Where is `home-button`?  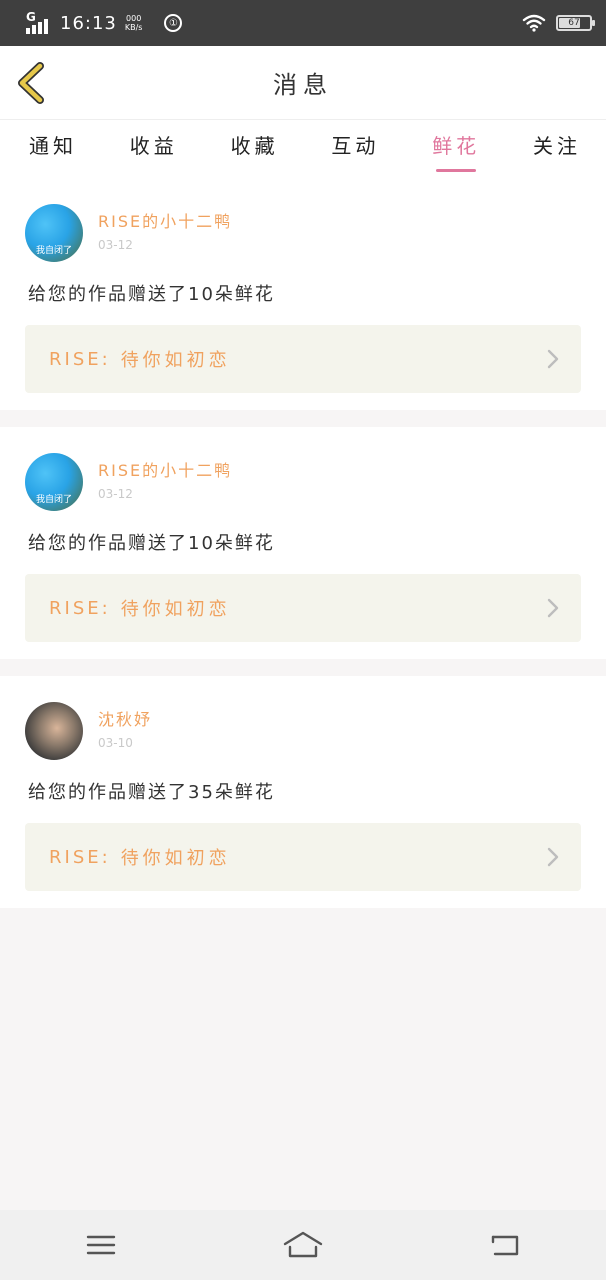
home-button is located at coordinates (303, 1245).